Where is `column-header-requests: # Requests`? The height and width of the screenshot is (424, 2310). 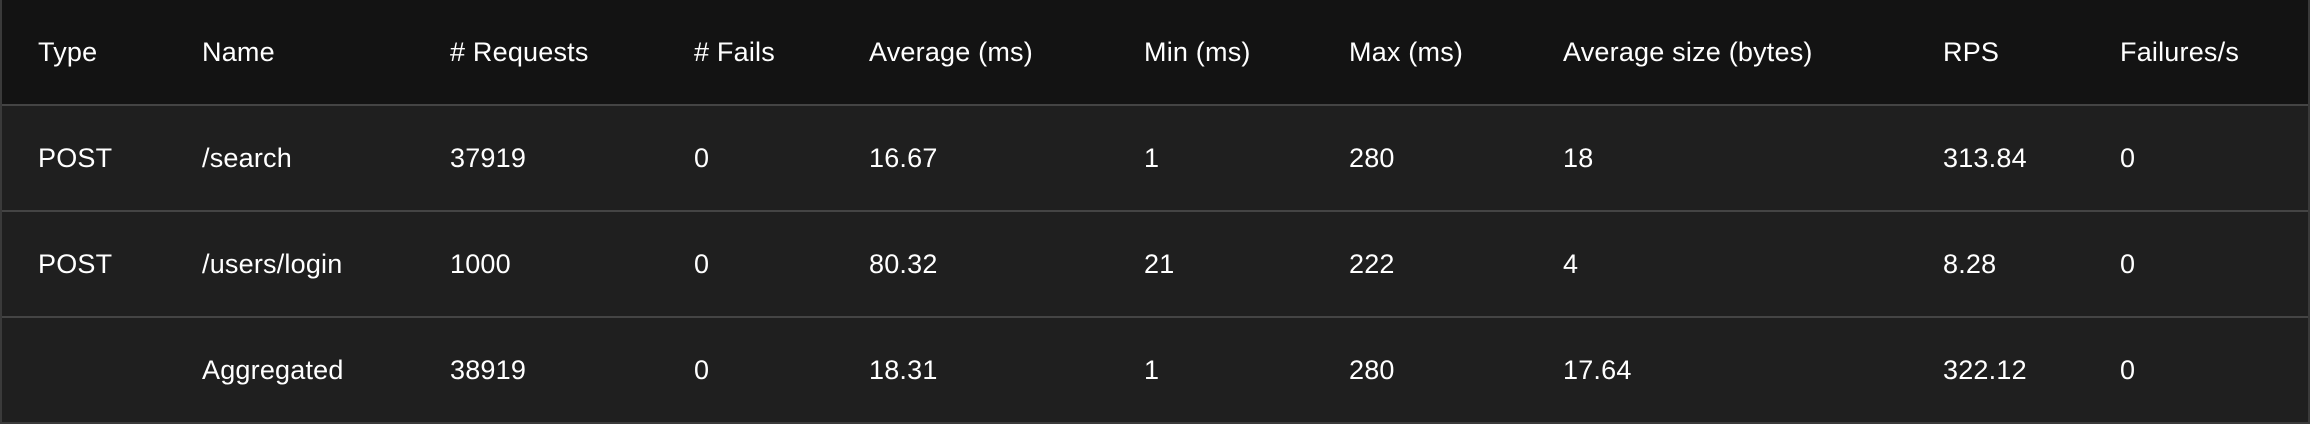 column-header-requests: # Requests is located at coordinates (519, 52).